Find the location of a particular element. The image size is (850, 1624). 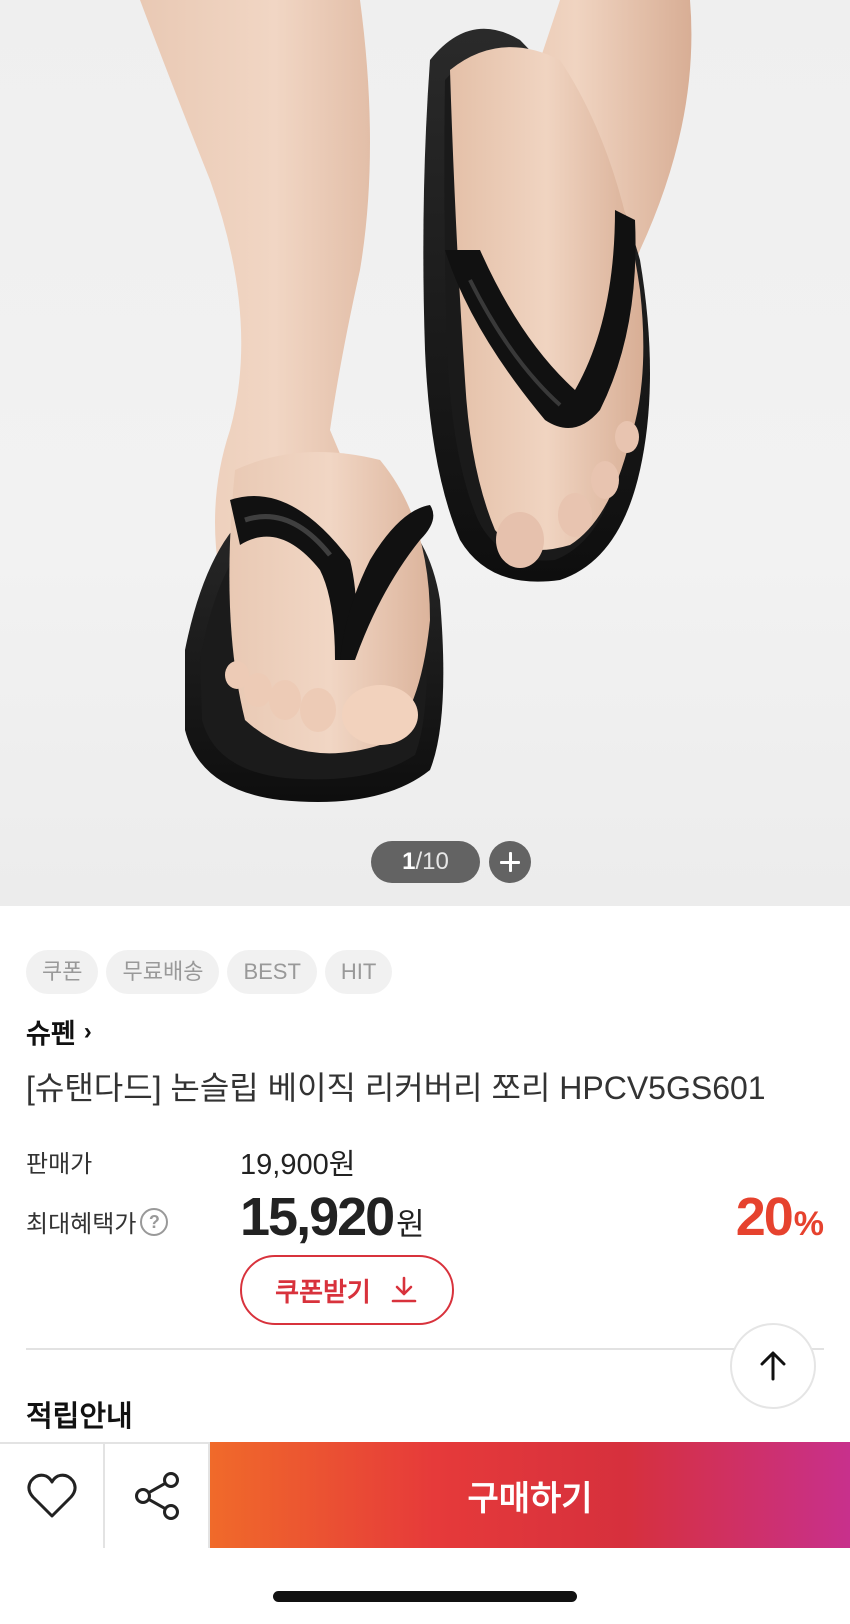

home-indicator is located at coordinates (425, 1596).